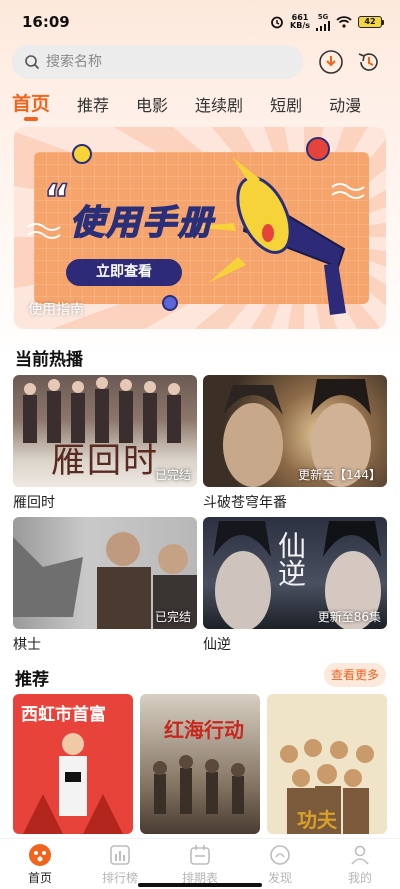  What do you see at coordinates (339, 475) in the screenshot?
I see `status-badge: 更新至【144】` at bounding box center [339, 475].